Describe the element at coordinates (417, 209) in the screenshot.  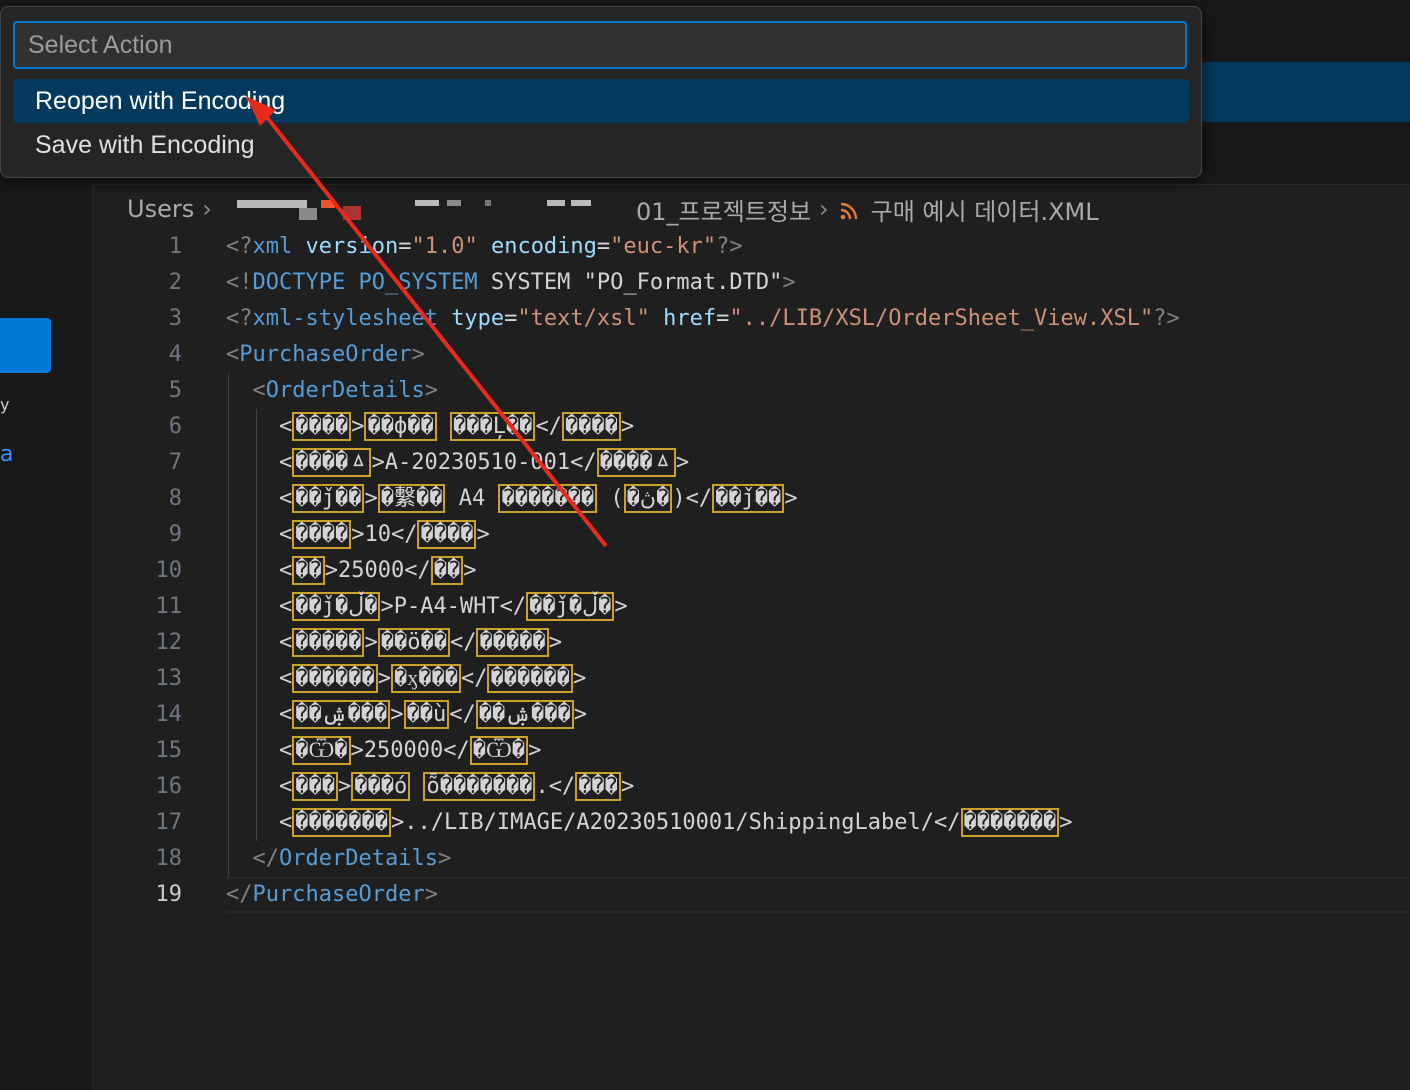
I see `redacted-path` at that location.